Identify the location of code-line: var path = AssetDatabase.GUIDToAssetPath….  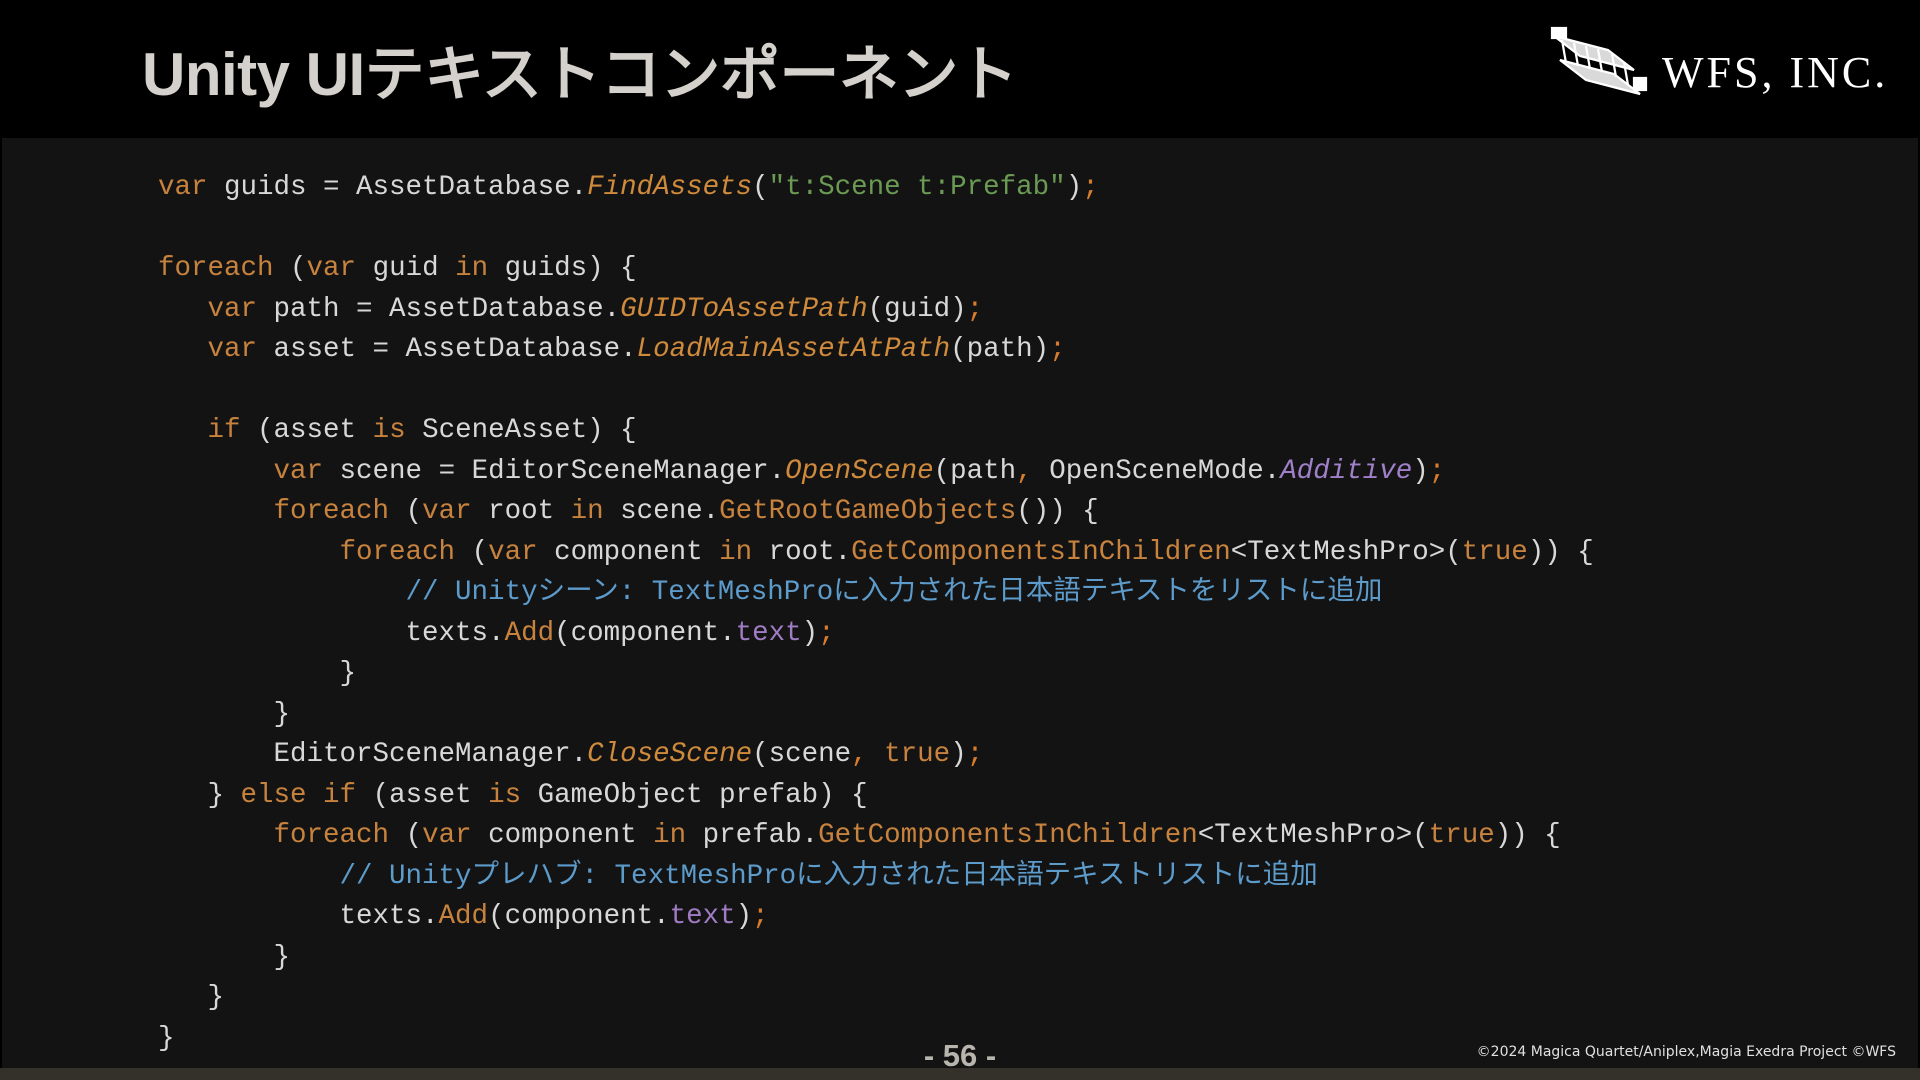
(876, 310).